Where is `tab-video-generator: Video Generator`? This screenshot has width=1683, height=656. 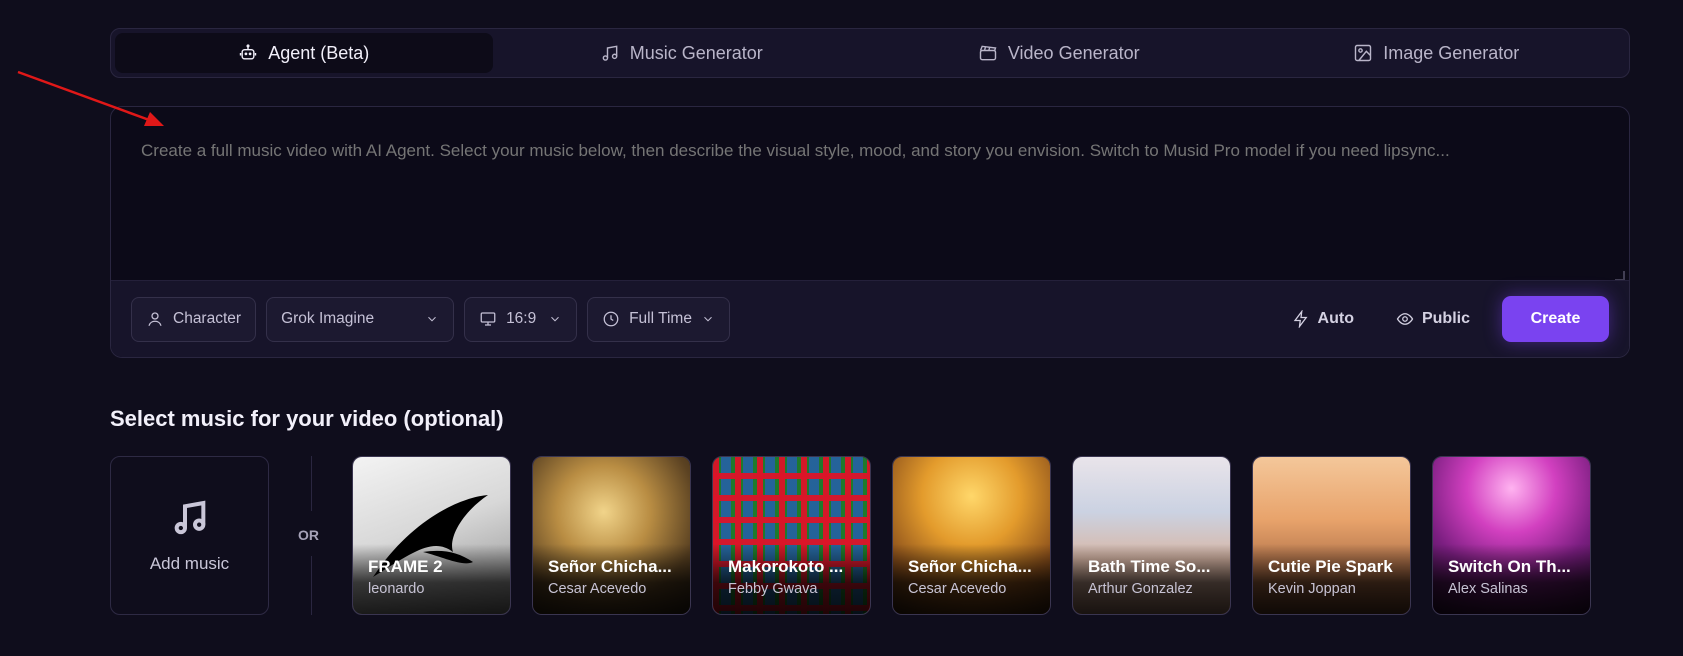 tab-video-generator: Video Generator is located at coordinates (1059, 53).